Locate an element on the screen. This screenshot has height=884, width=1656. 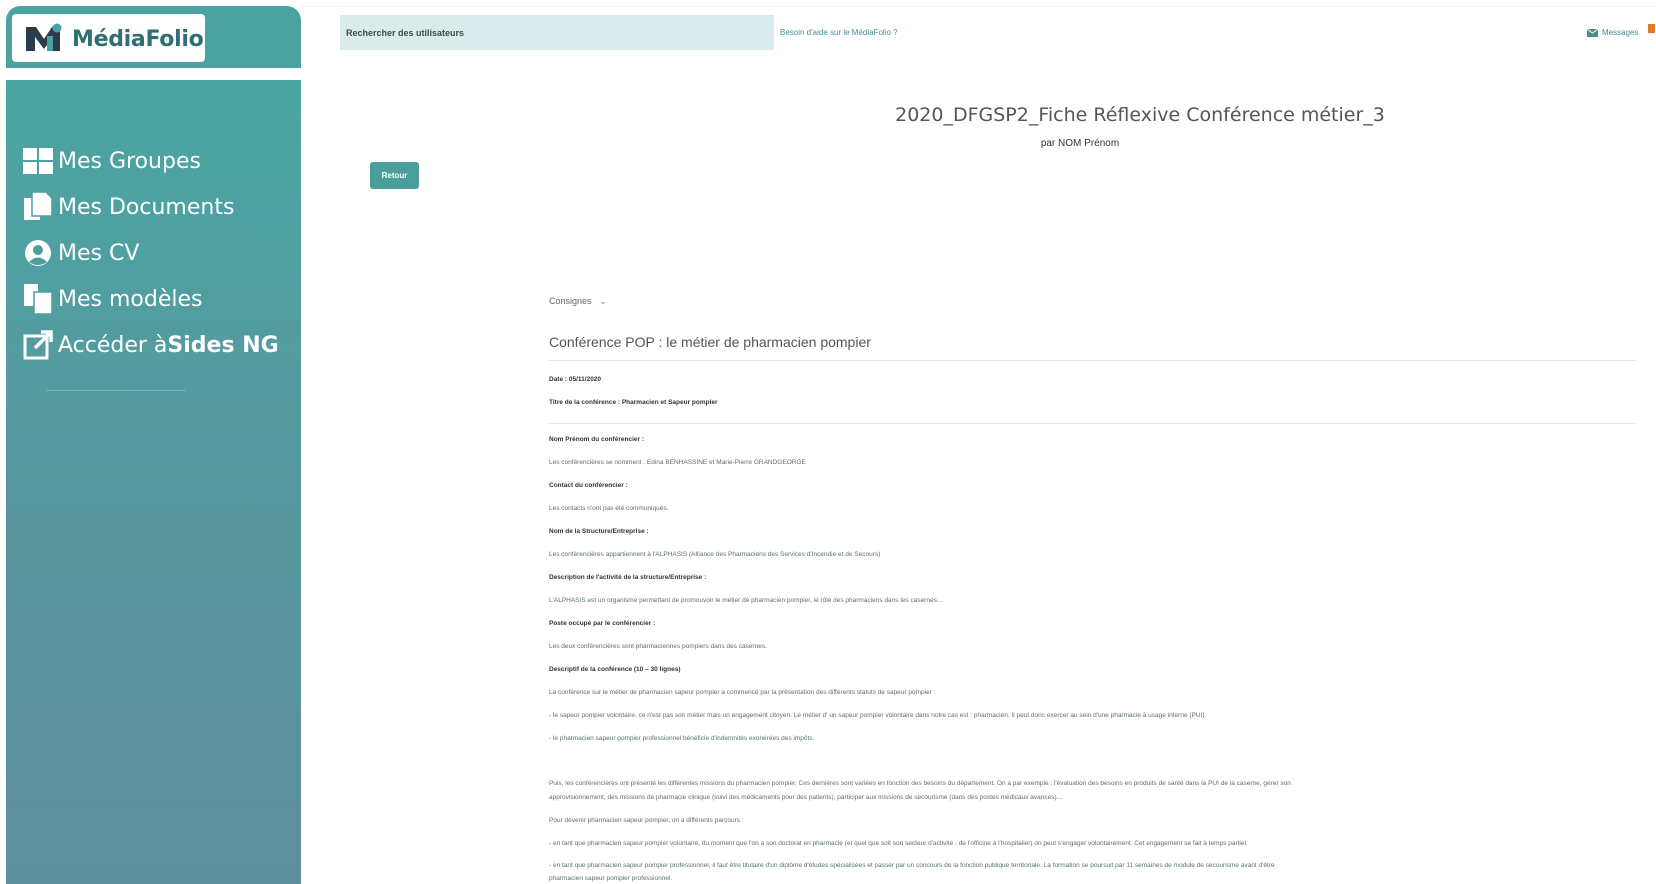
consignes-toggle: Consignes ⌄ is located at coordinates (578, 301).